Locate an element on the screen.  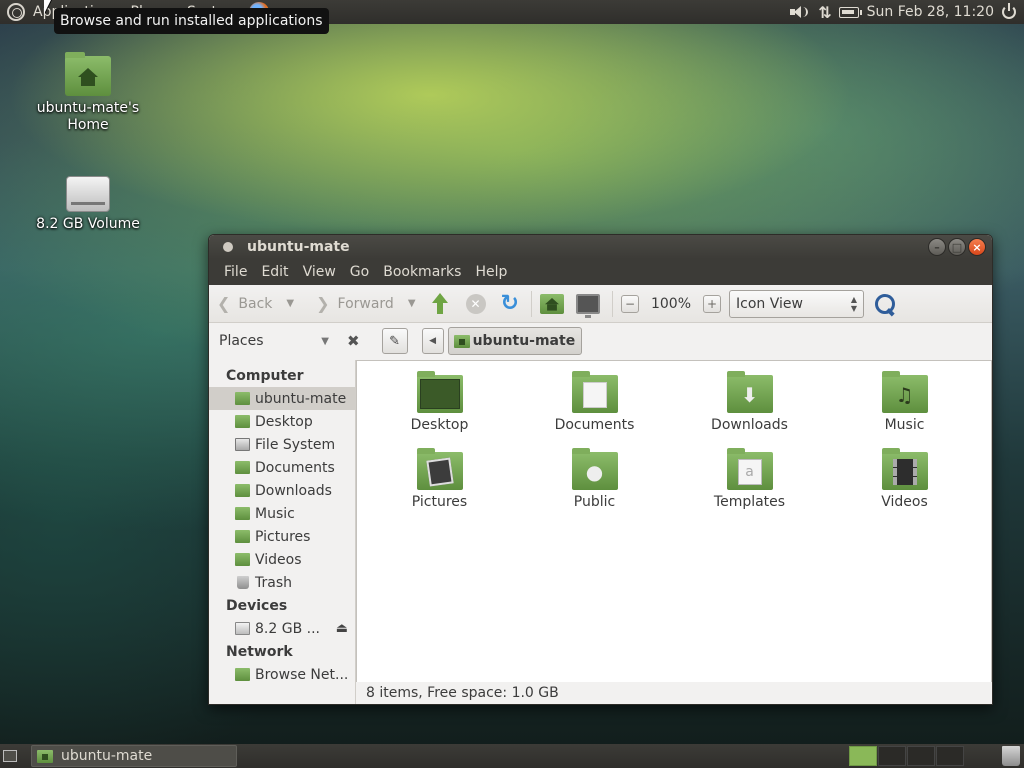
network-indicator: ⇅ is located at coordinates (825, 12).